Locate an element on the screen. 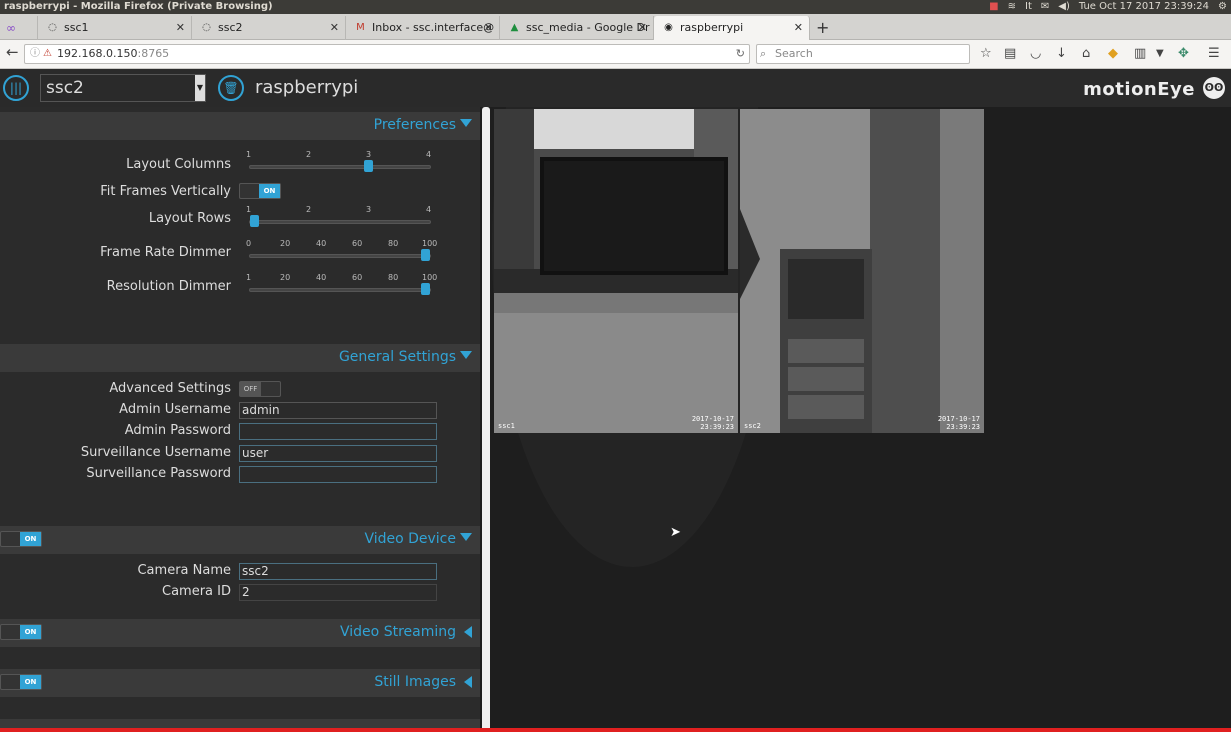 The image size is (1231, 732). surveillance-username-label: Surveillance Username is located at coordinates (155, 452).